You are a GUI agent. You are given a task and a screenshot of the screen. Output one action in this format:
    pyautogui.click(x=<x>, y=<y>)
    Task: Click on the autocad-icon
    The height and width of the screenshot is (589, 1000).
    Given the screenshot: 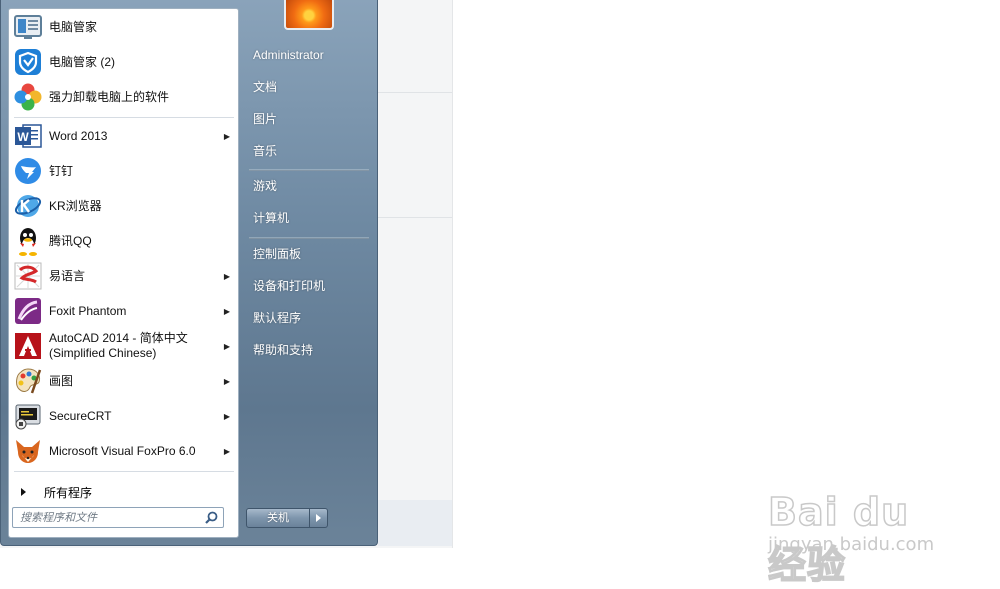 What is the action you would take?
    pyautogui.click(x=28, y=346)
    